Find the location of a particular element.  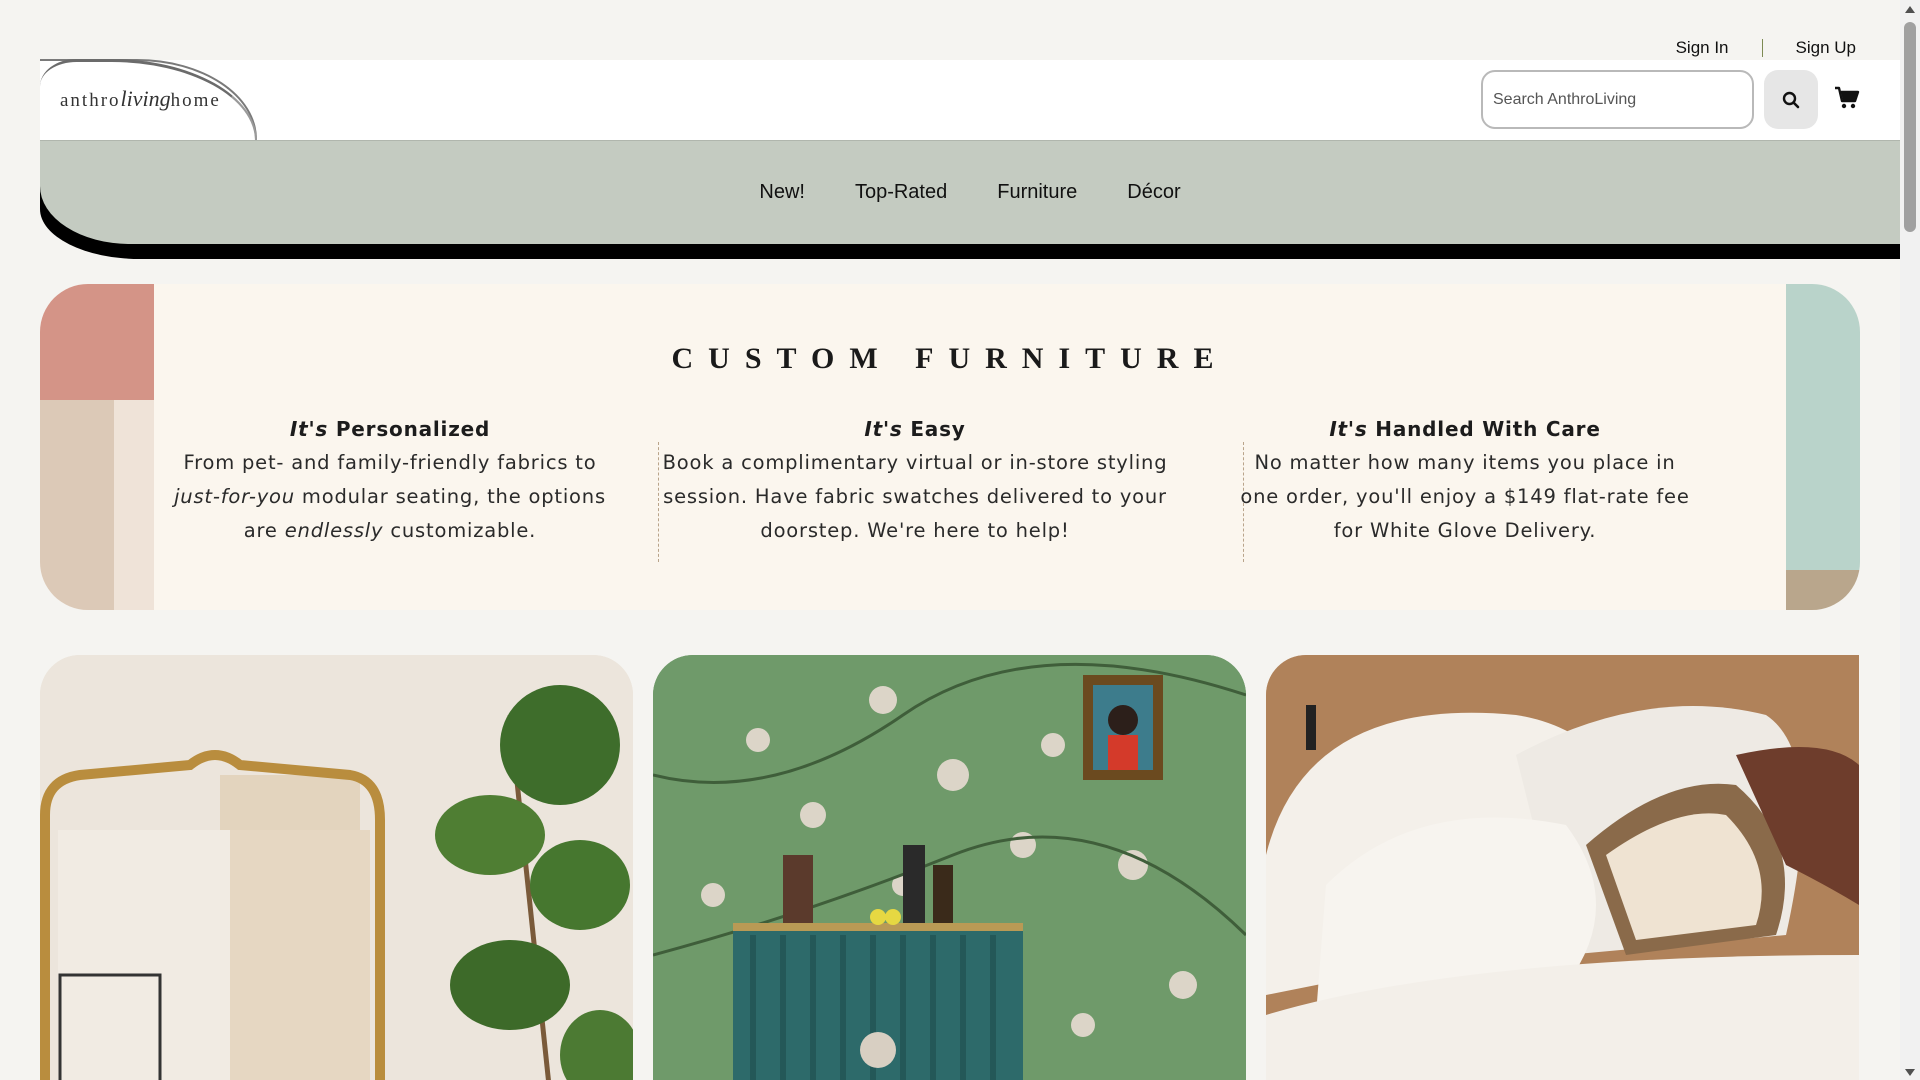

mirror-with-plant-image is located at coordinates (336, 867).